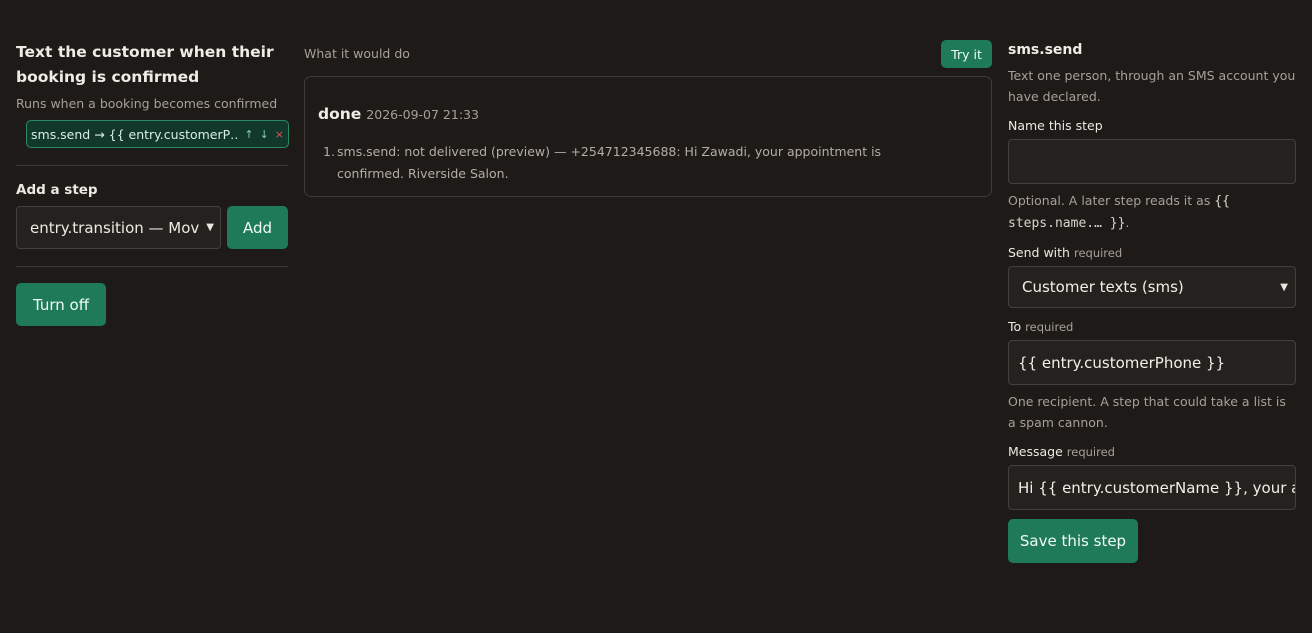 Image resolution: width=1312 pixels, height=633 pixels. I want to click on add-step-label: Add a step, so click(57, 190).